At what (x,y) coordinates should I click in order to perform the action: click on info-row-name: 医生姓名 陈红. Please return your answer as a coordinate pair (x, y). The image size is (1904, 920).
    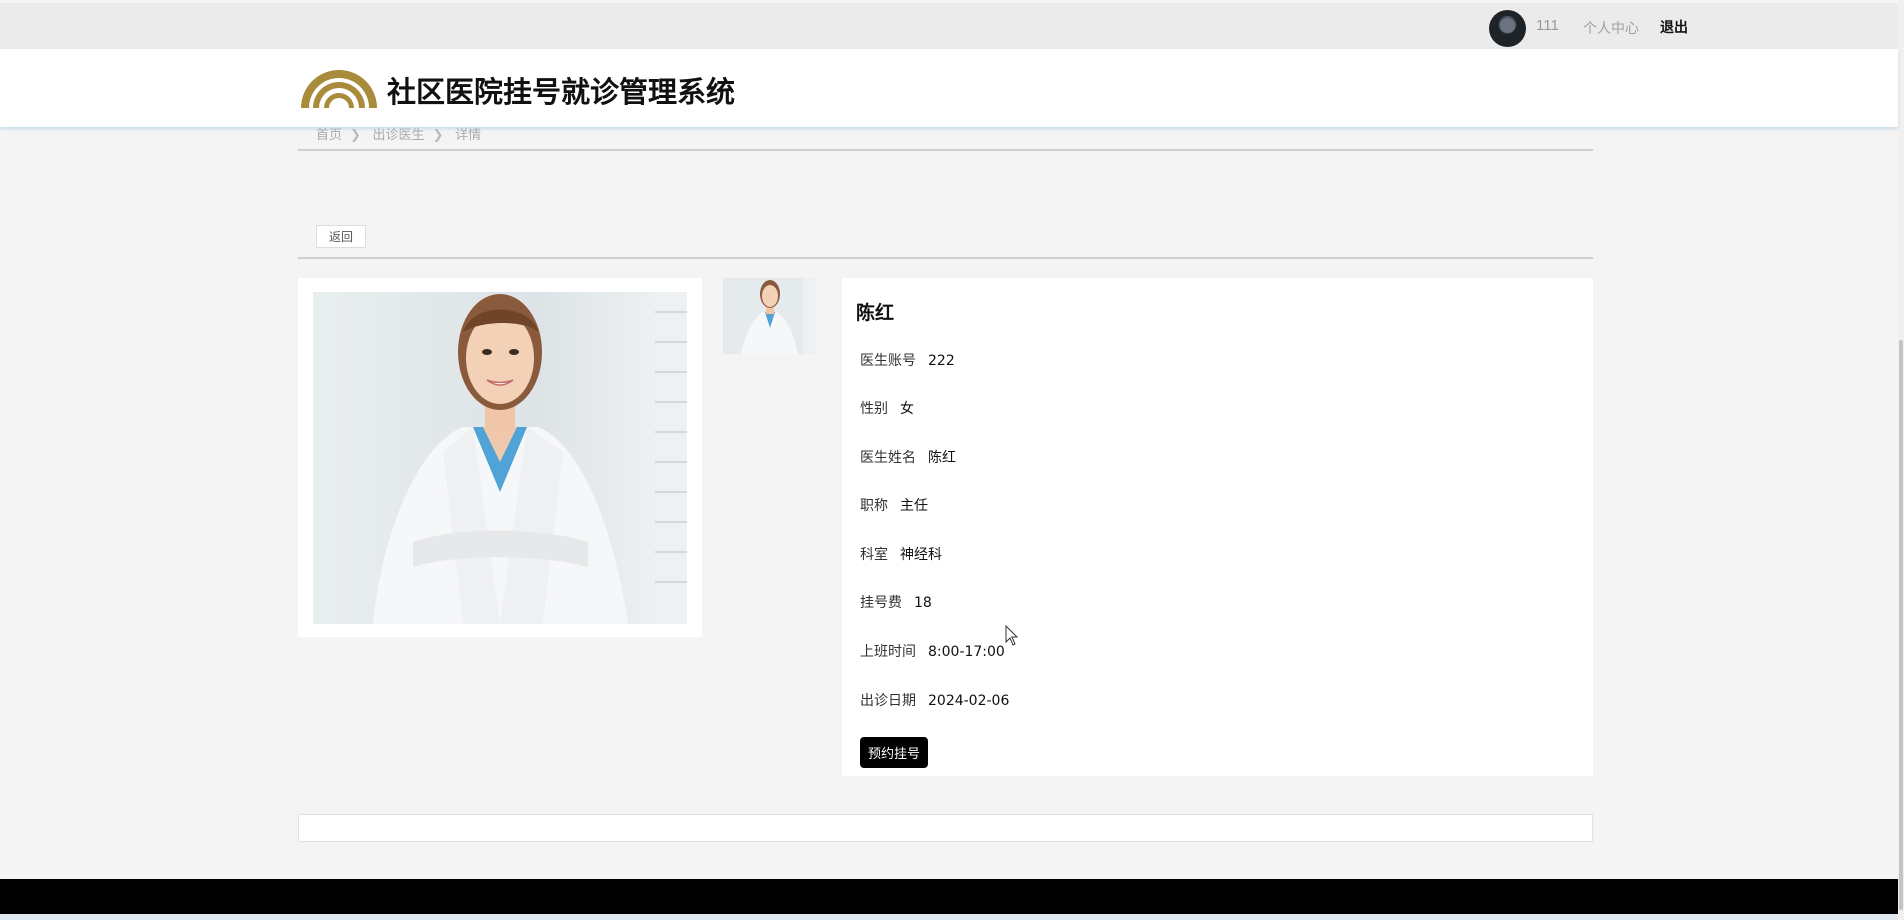
    Looking at the image, I should click on (908, 457).